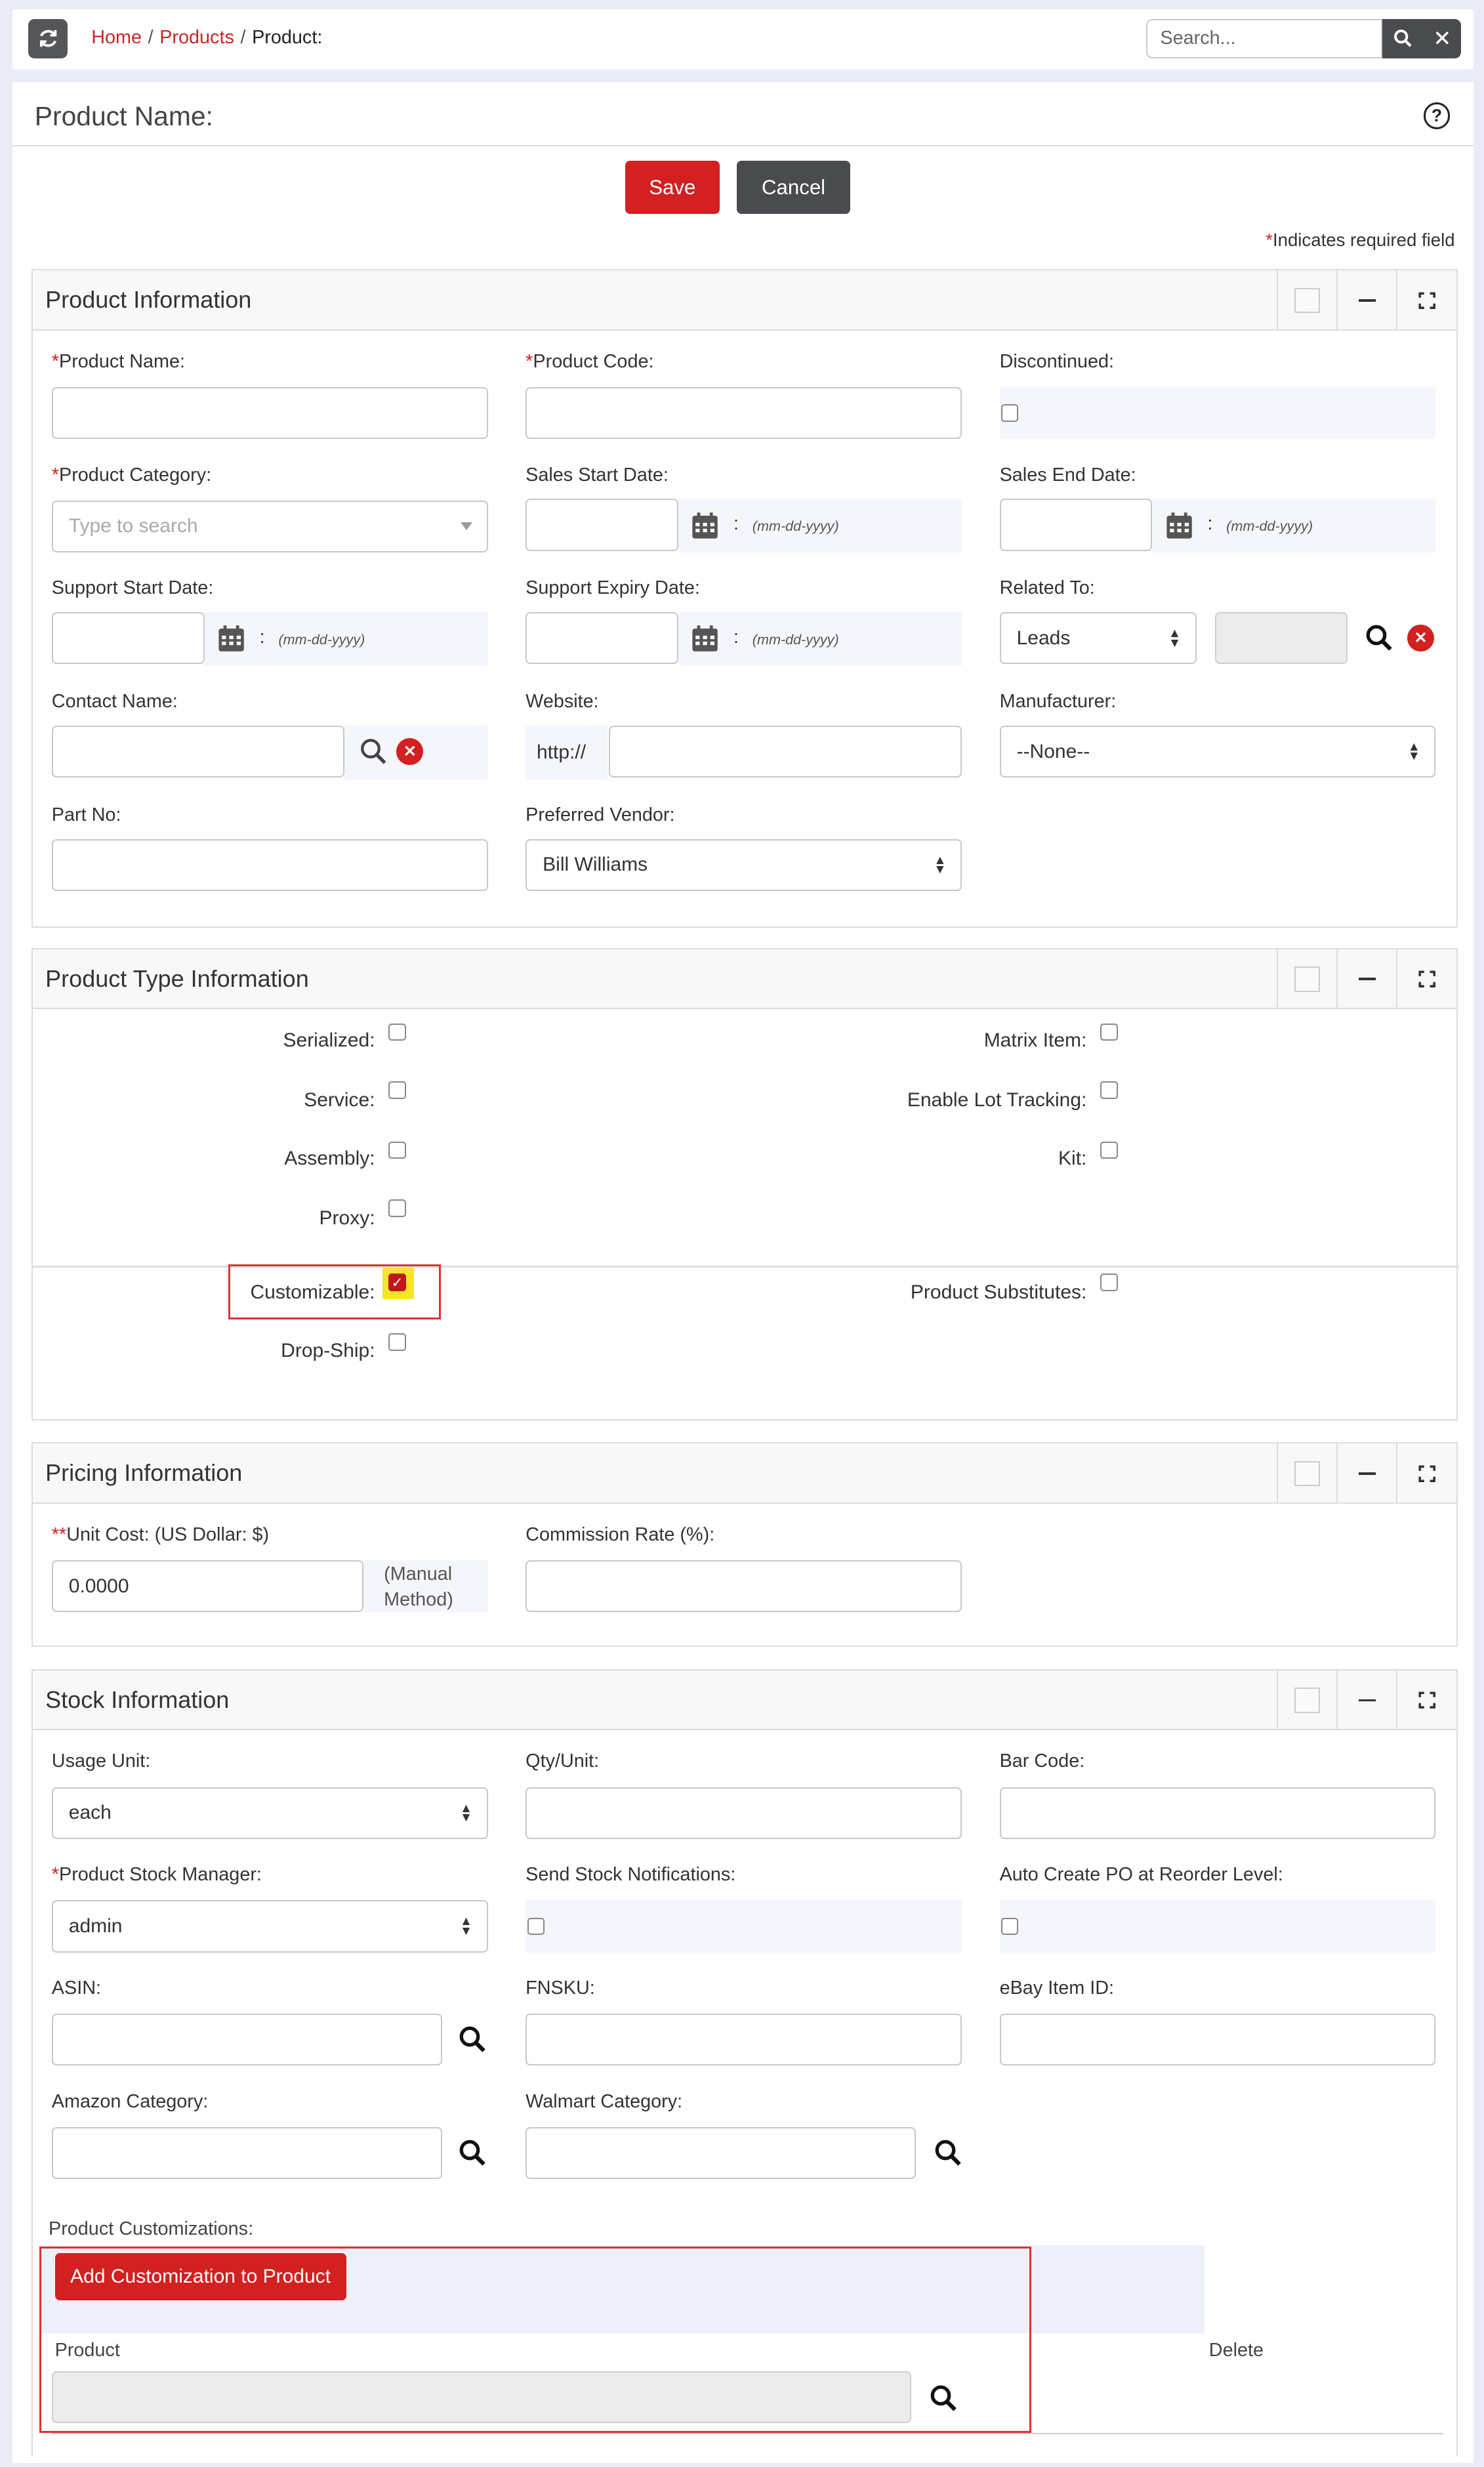 The width and height of the screenshot is (1484, 2467). What do you see at coordinates (1076, 525) in the screenshot?
I see `sales-end-date-input` at bounding box center [1076, 525].